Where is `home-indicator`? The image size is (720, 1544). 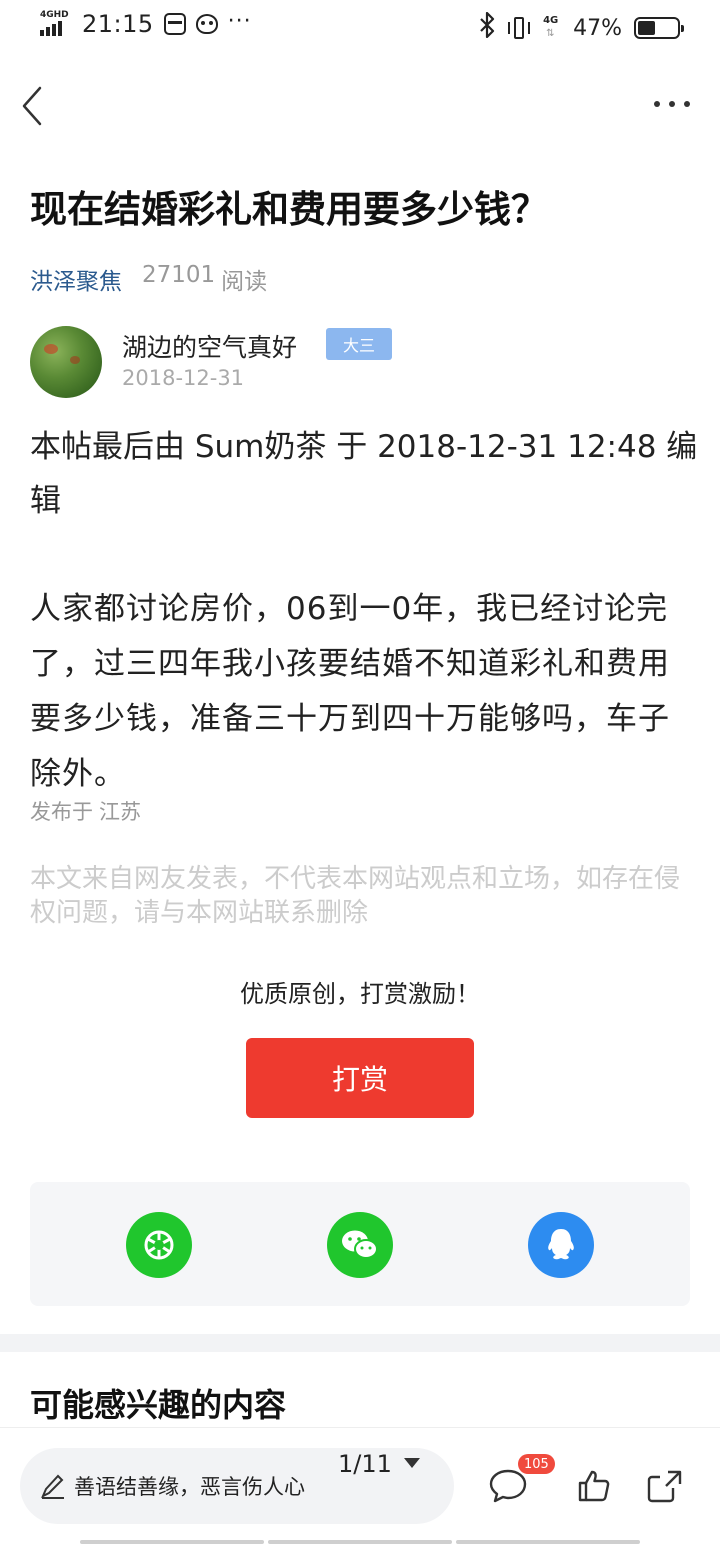 home-indicator is located at coordinates (360, 1542).